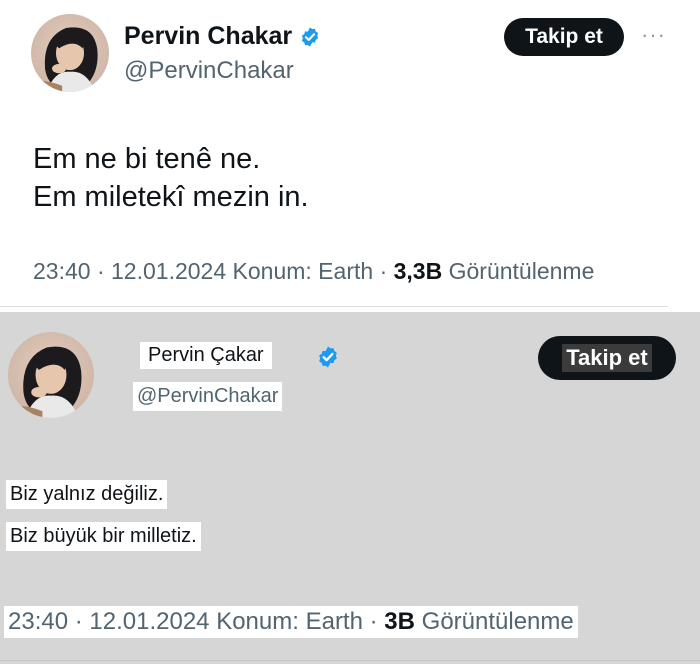  Describe the element at coordinates (147, 159) in the screenshot. I see `tweet-text-line: Em ne bi tenê ne.` at that location.